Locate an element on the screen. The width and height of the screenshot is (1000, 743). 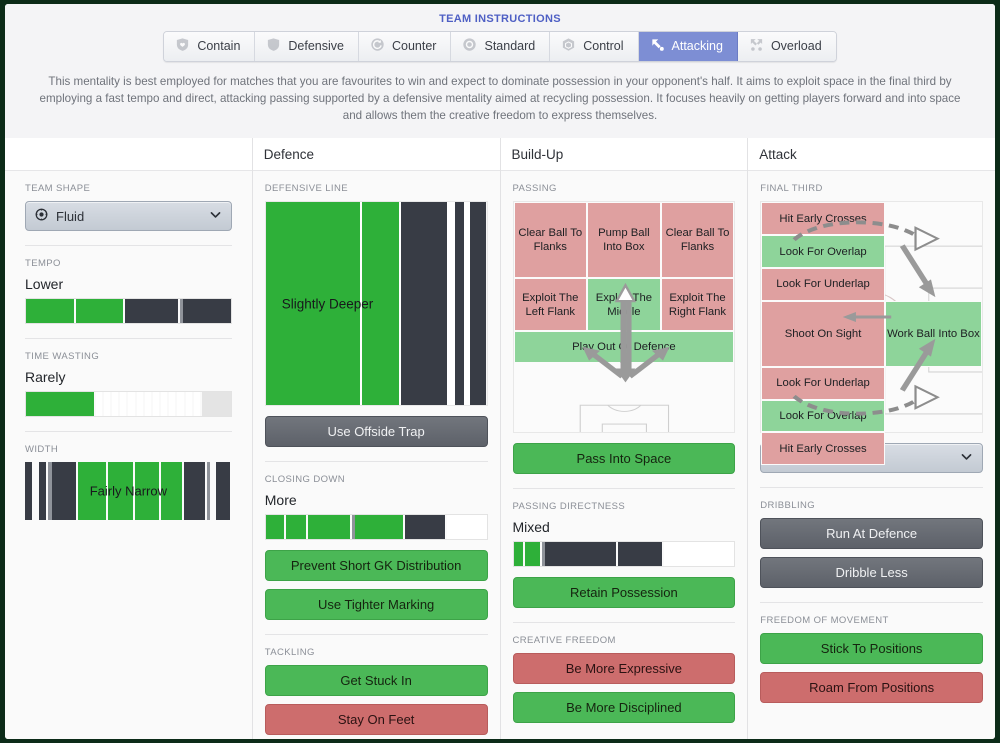
final-third-zone-label: Hit Early Crosses is located at coordinates (823, 448).